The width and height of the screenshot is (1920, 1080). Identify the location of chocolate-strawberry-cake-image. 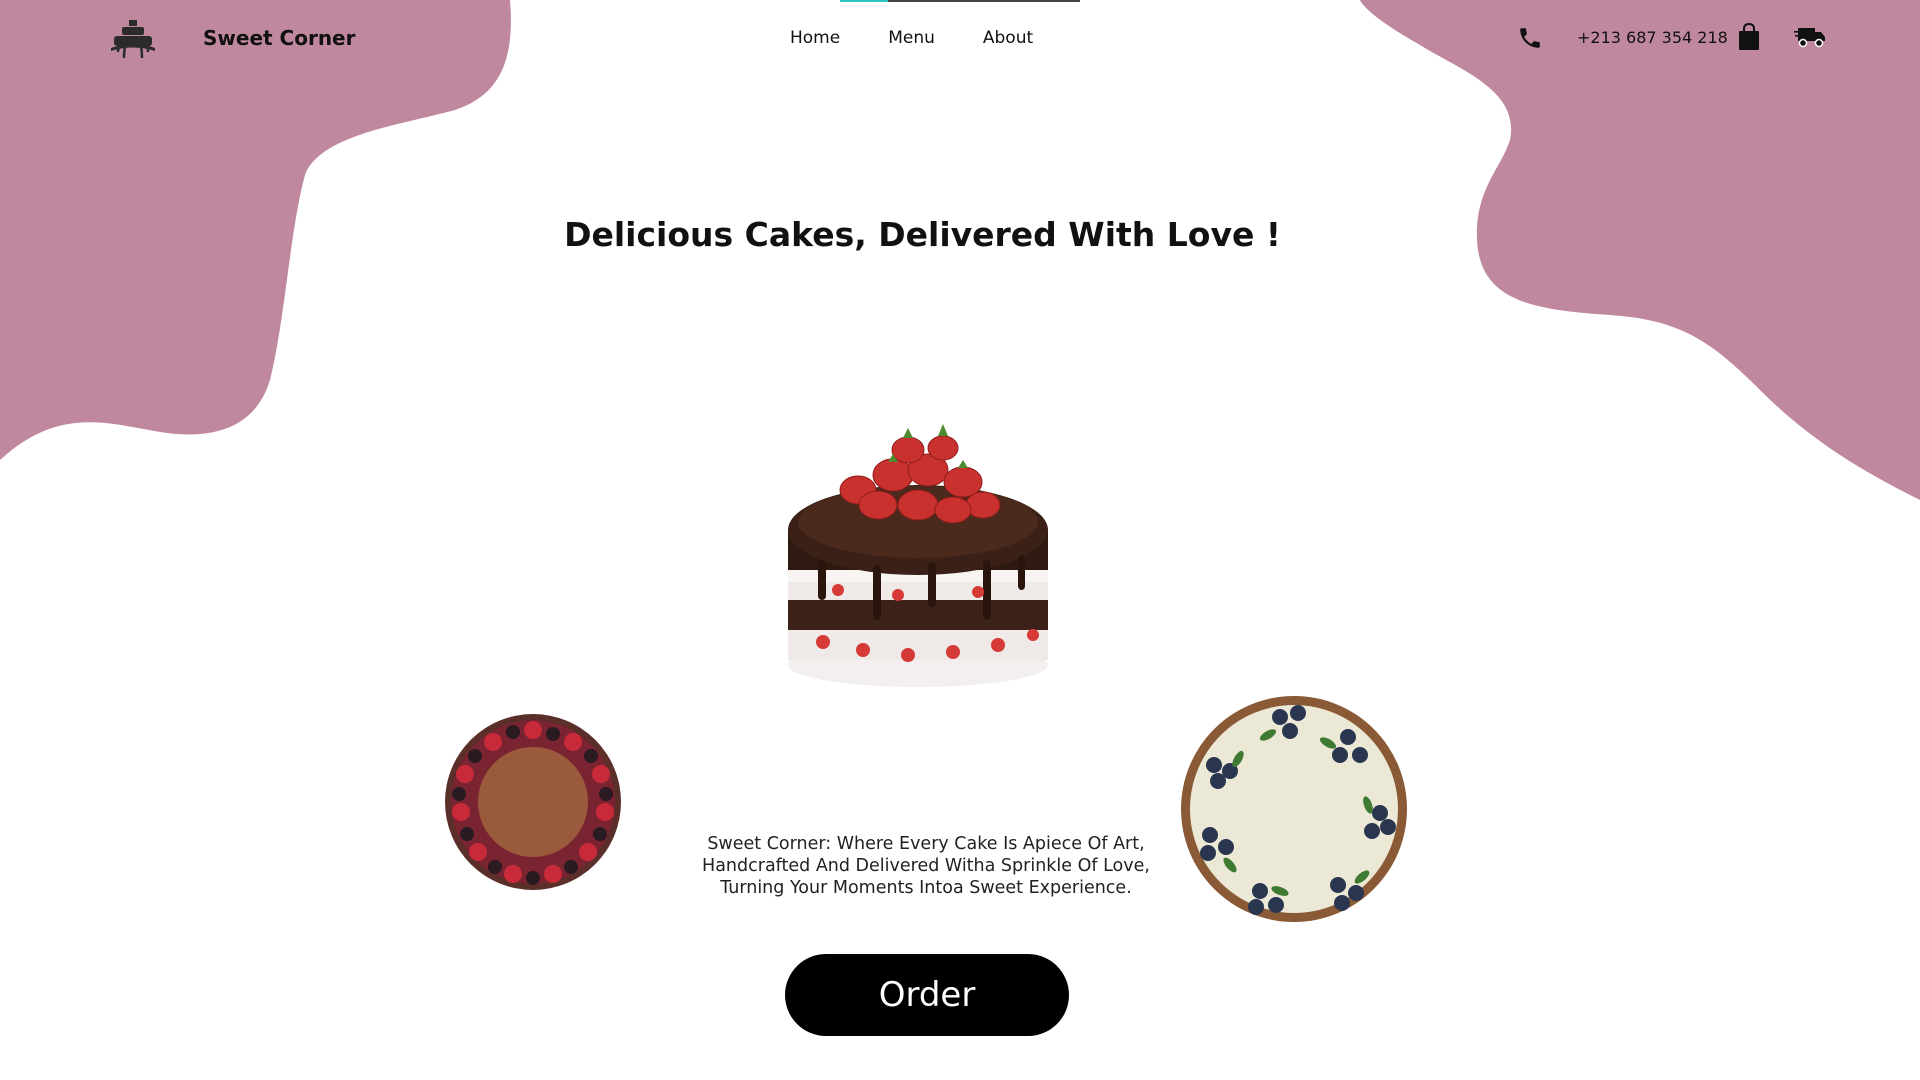
(918, 555).